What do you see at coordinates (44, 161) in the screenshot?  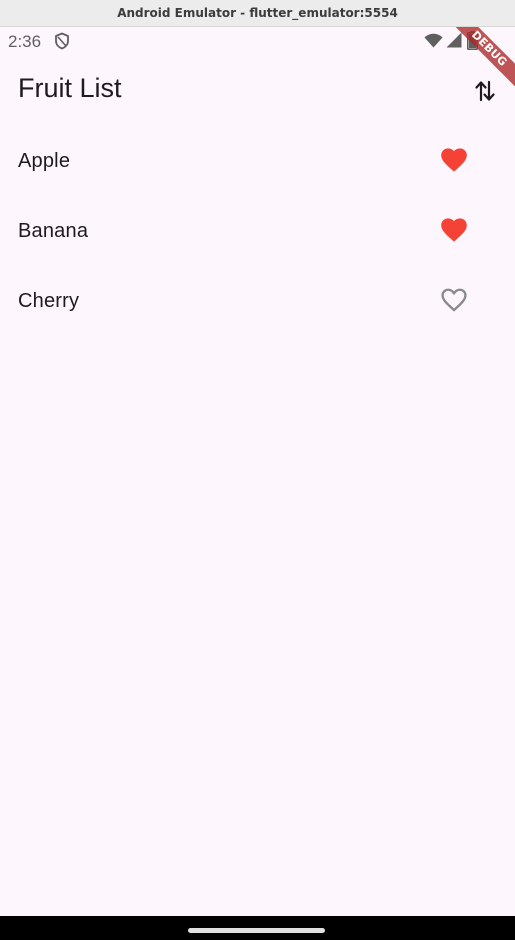 I see `fruit-name: Apple` at bounding box center [44, 161].